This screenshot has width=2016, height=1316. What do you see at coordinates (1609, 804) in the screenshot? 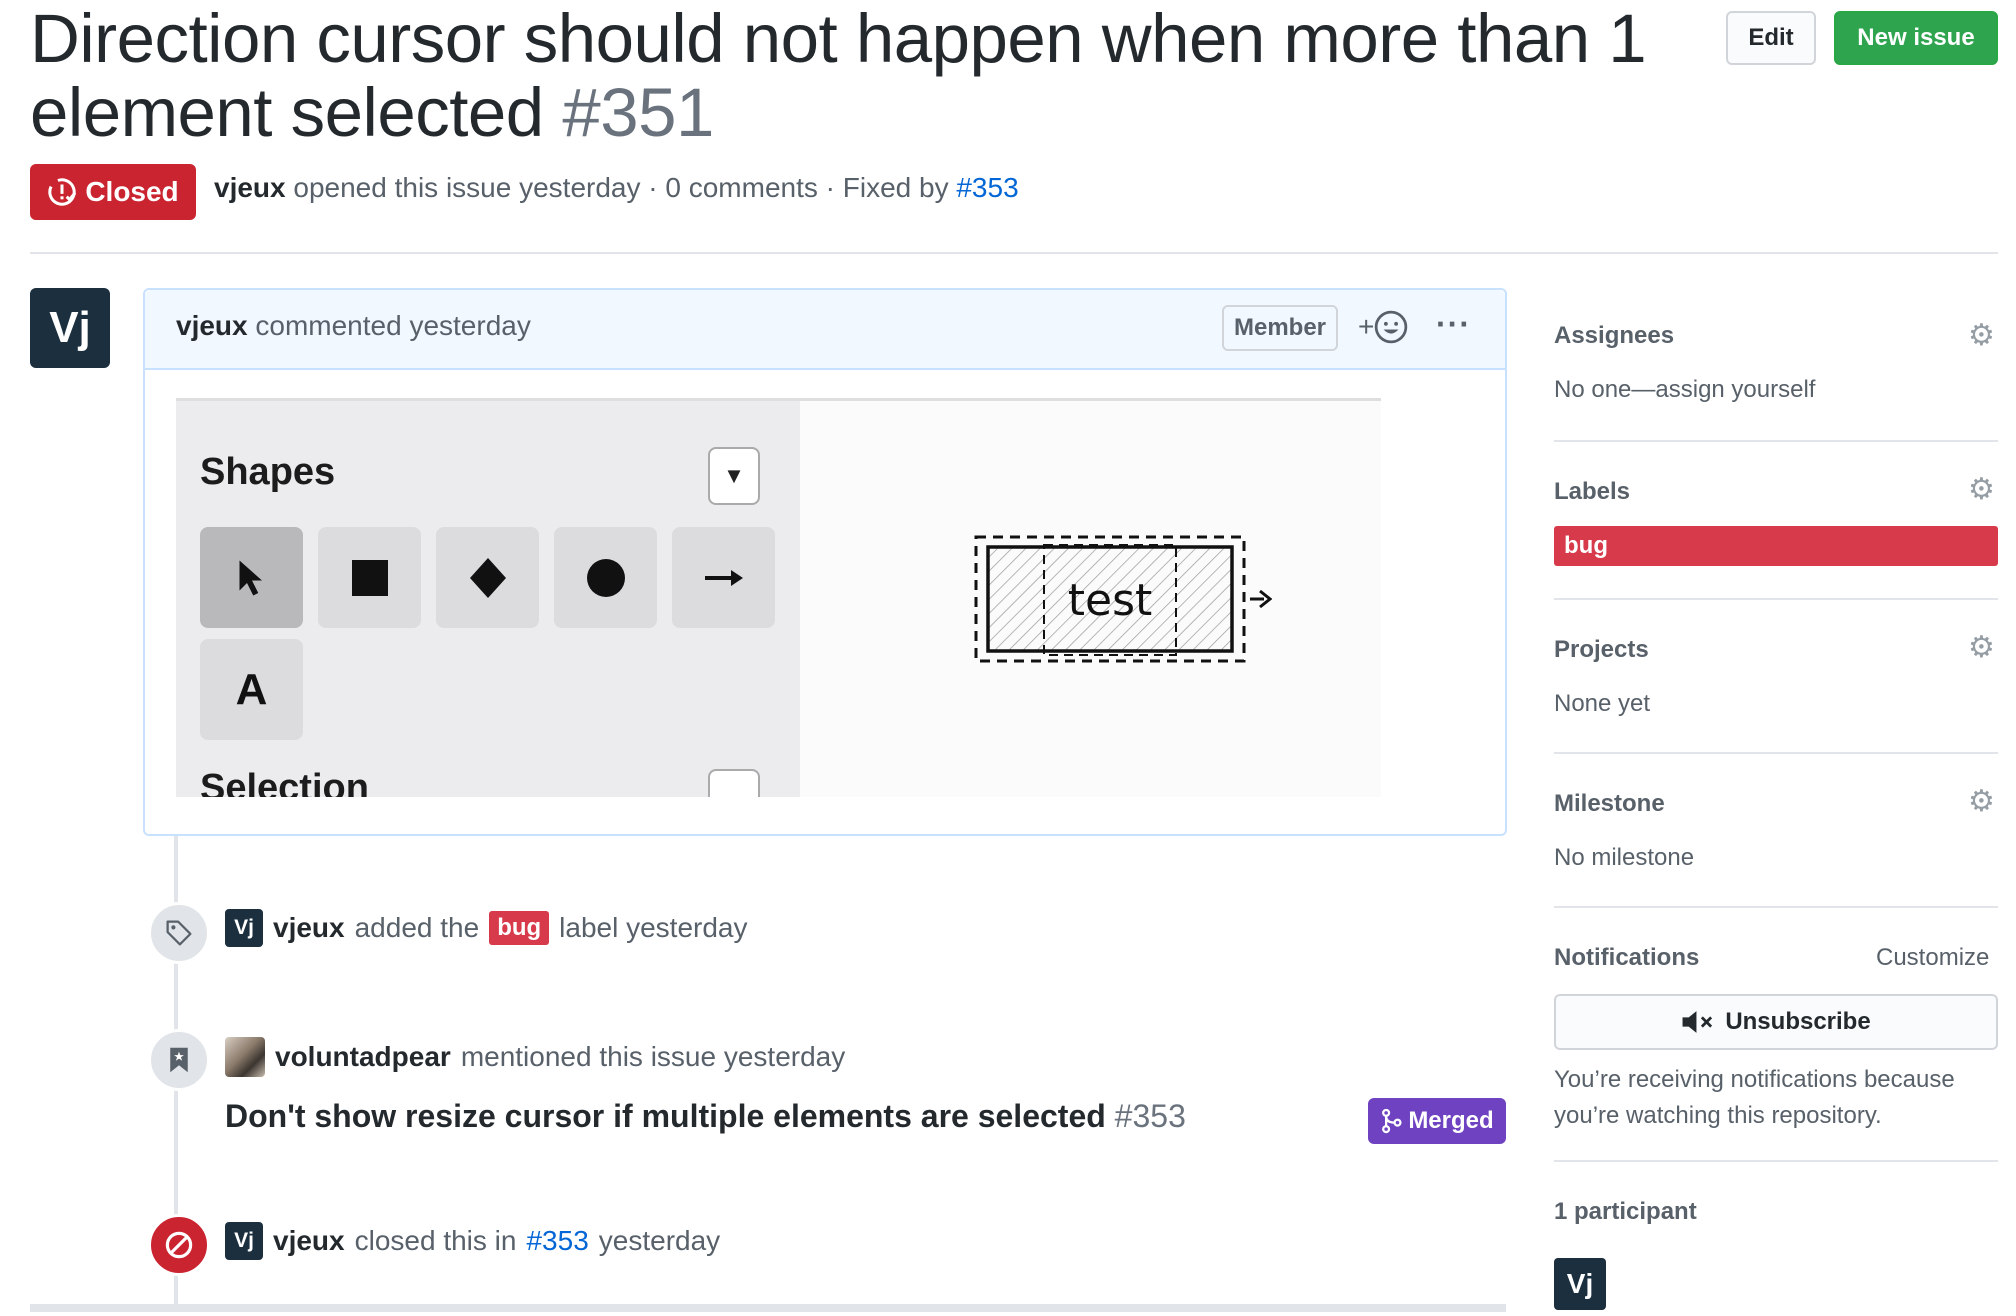
I see `sidebar-milestone-title: Milestone` at bounding box center [1609, 804].